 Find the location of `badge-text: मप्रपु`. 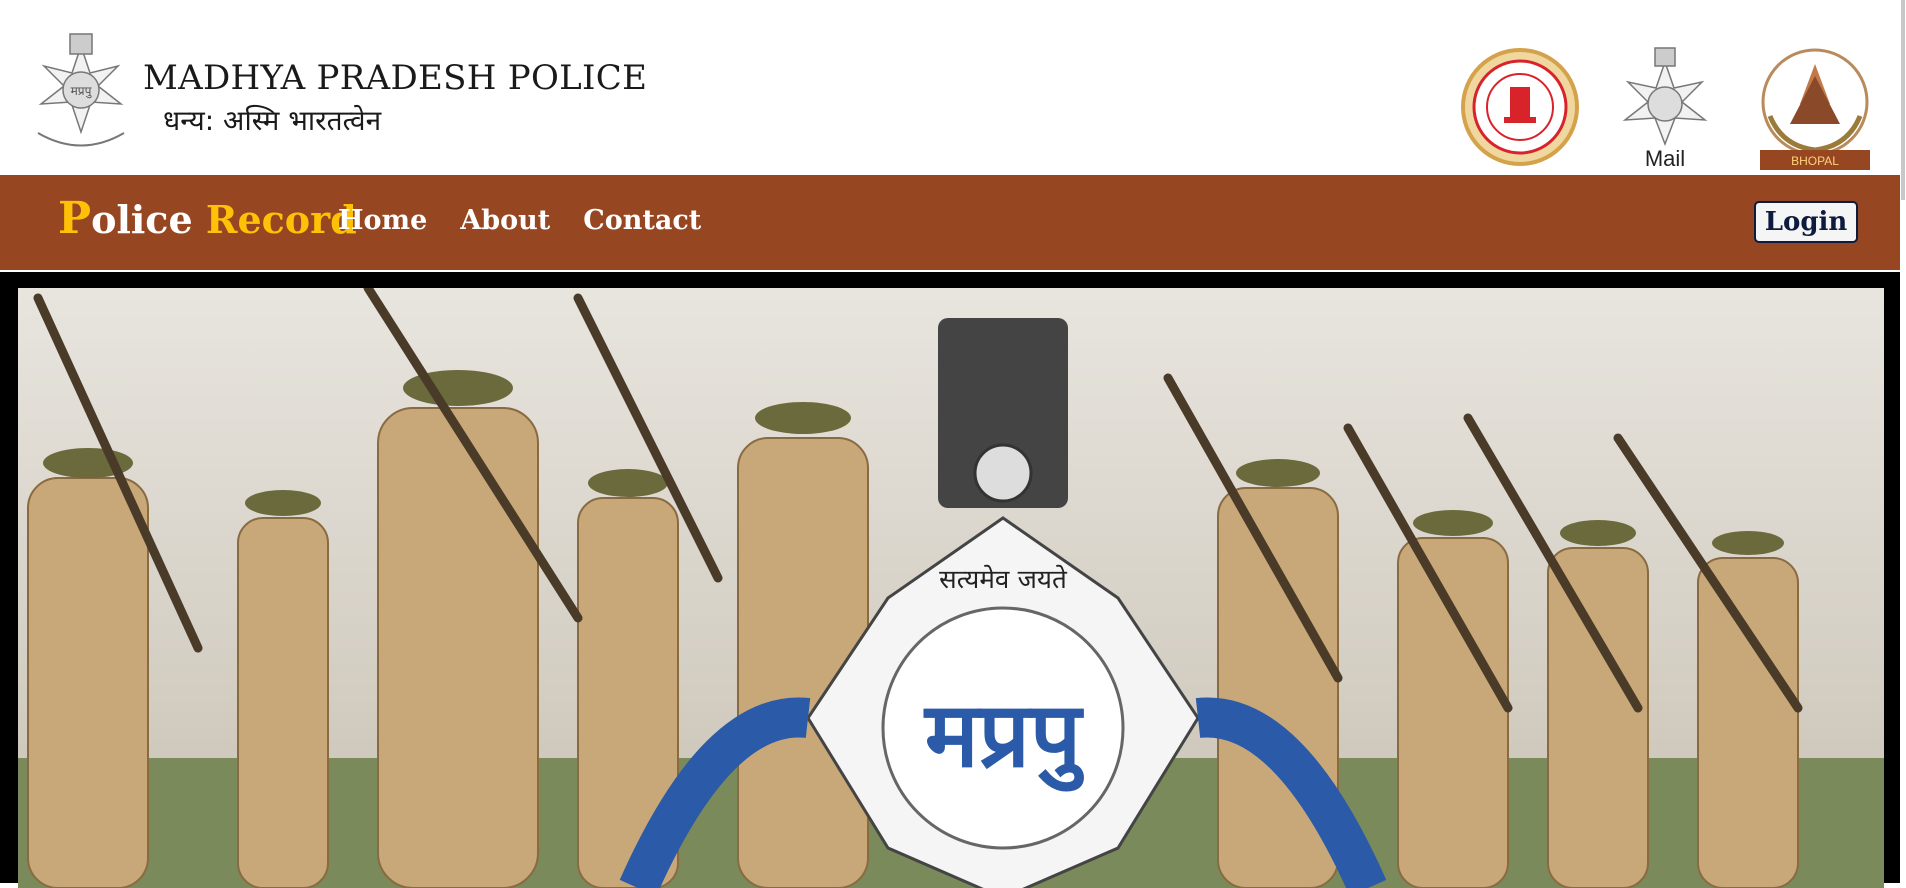

badge-text: मप्रपु is located at coordinates (1003, 737).